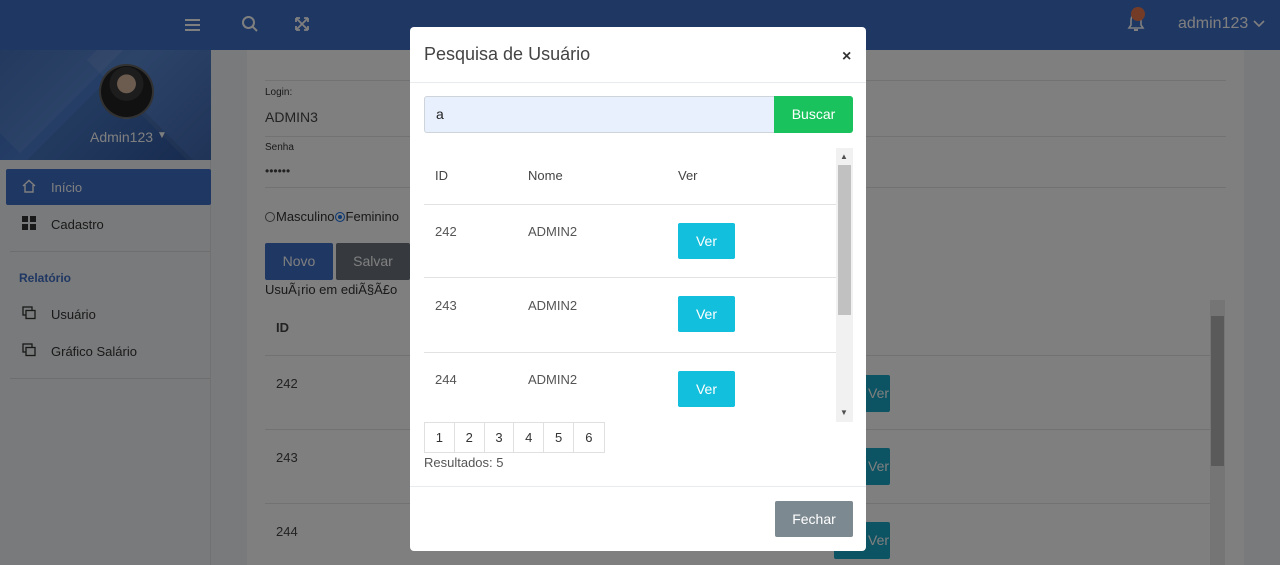 The width and height of the screenshot is (1280, 565). Describe the element at coordinates (464, 462) in the screenshot. I see `results-count: Resultados: 5` at that location.